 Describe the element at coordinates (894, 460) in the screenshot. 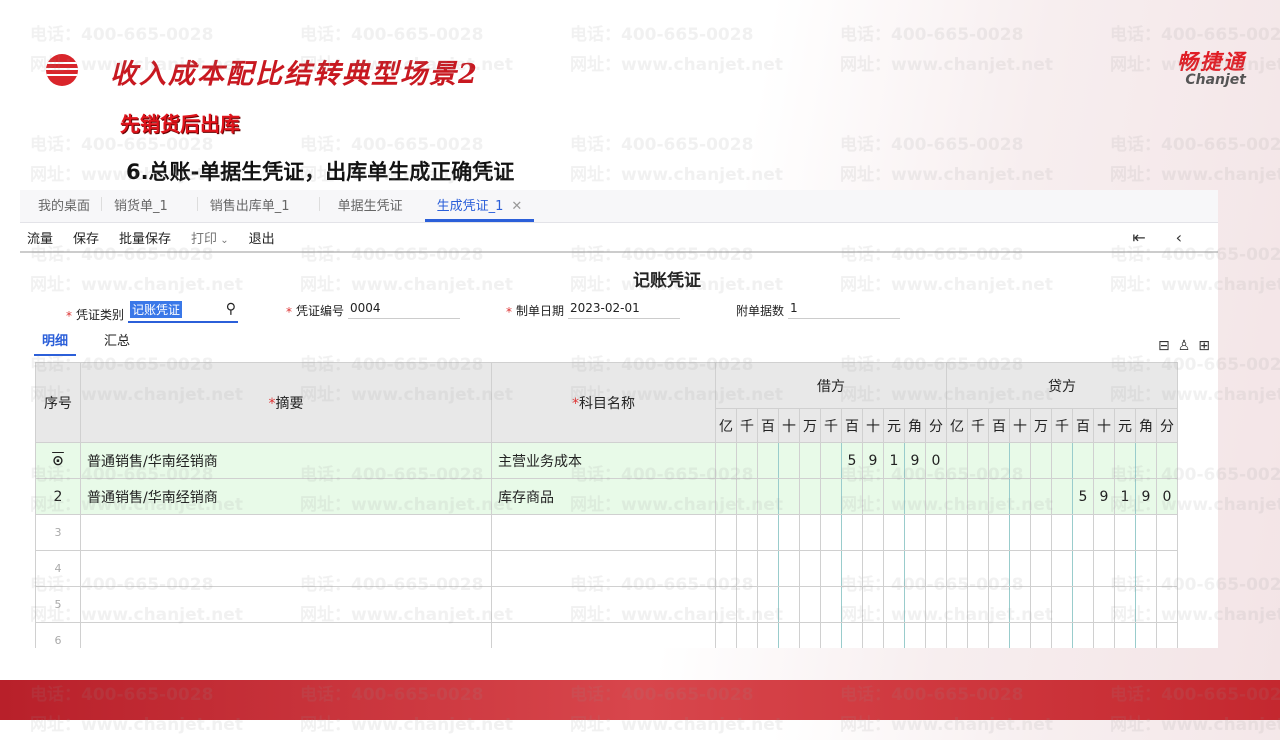

I see `debit-digit: 1` at that location.